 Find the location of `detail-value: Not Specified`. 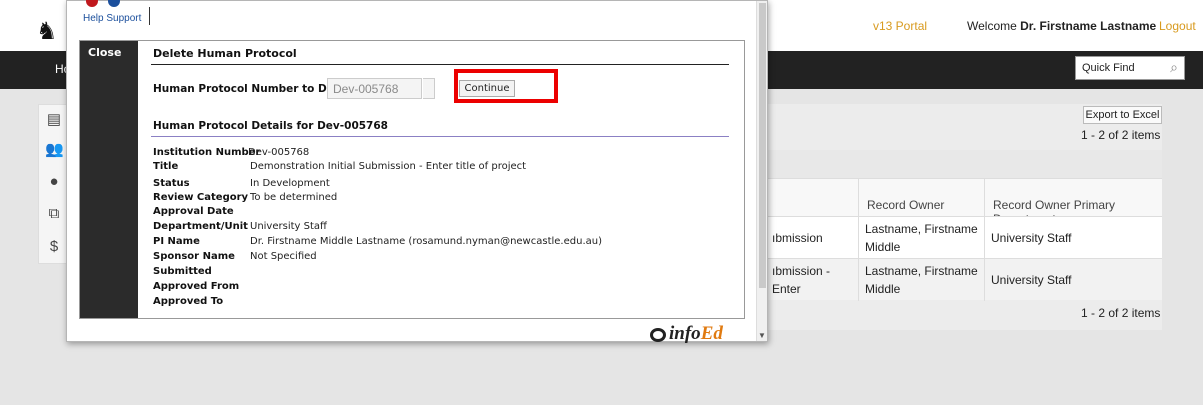

detail-value: Not Specified is located at coordinates (283, 256).